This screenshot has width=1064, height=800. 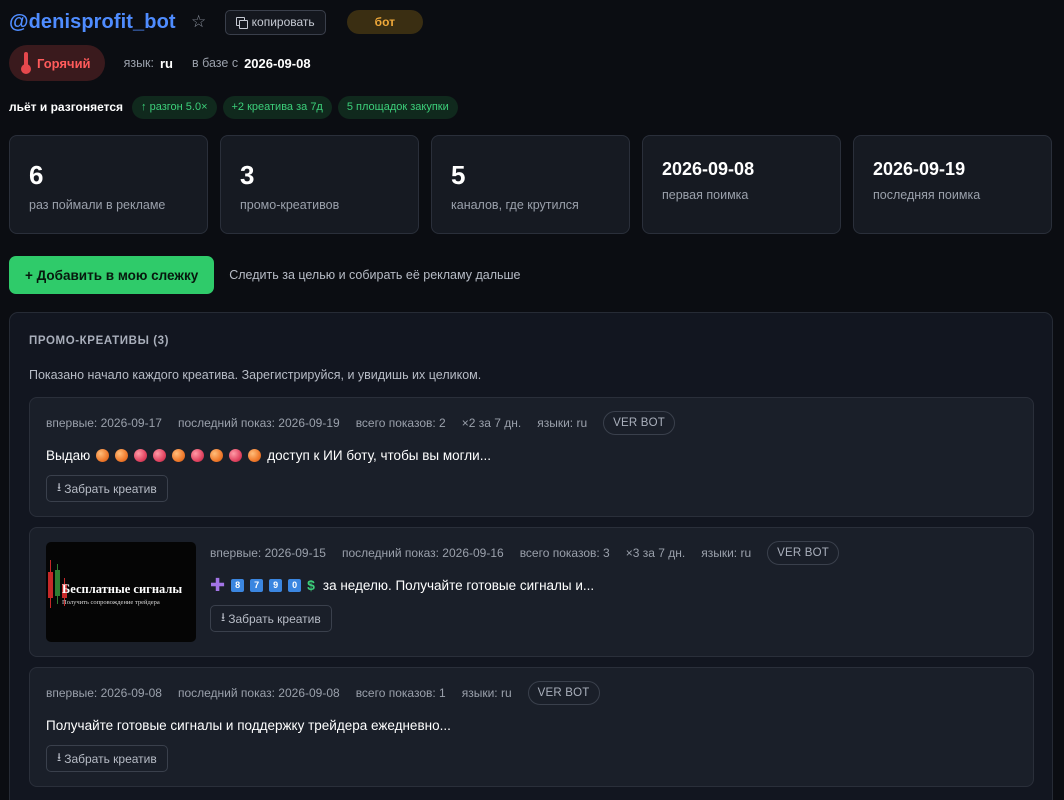 What do you see at coordinates (919, 169) in the screenshot?
I see `stat-value: 2026-09-19` at bounding box center [919, 169].